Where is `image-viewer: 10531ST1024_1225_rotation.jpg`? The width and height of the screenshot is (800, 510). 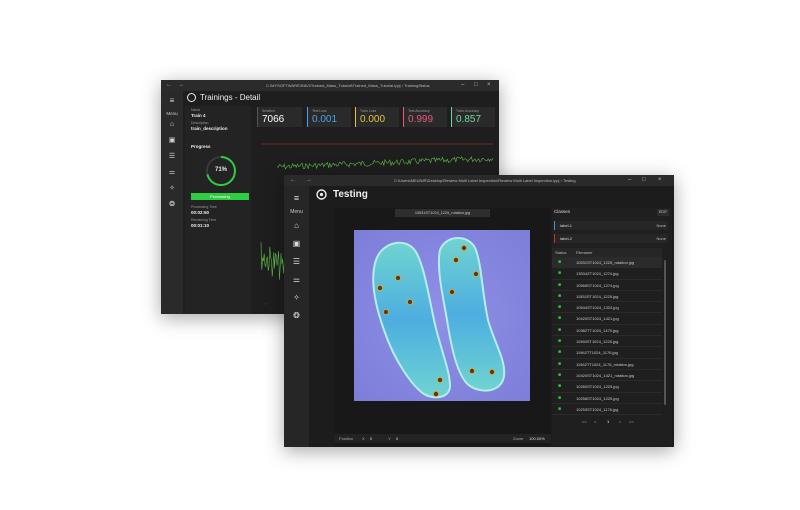 image-viewer: 10531ST1024_1225_rotation.jpg is located at coordinates (443, 327).